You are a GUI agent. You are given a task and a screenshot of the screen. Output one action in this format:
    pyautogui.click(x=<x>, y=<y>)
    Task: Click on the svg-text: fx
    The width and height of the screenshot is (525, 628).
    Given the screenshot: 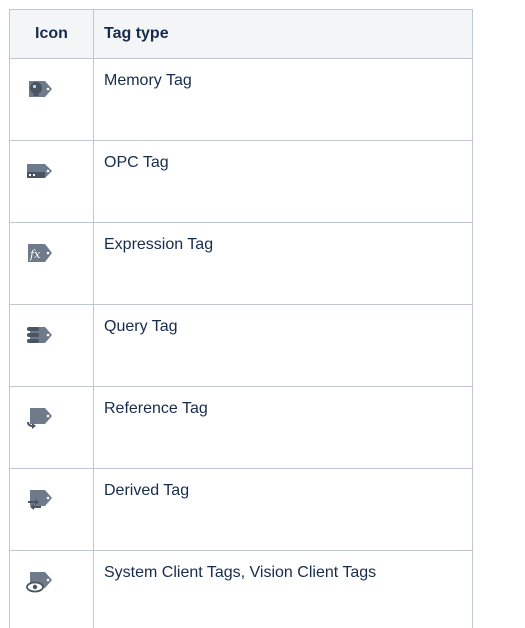 What is the action you would take?
    pyautogui.click(x=35, y=254)
    